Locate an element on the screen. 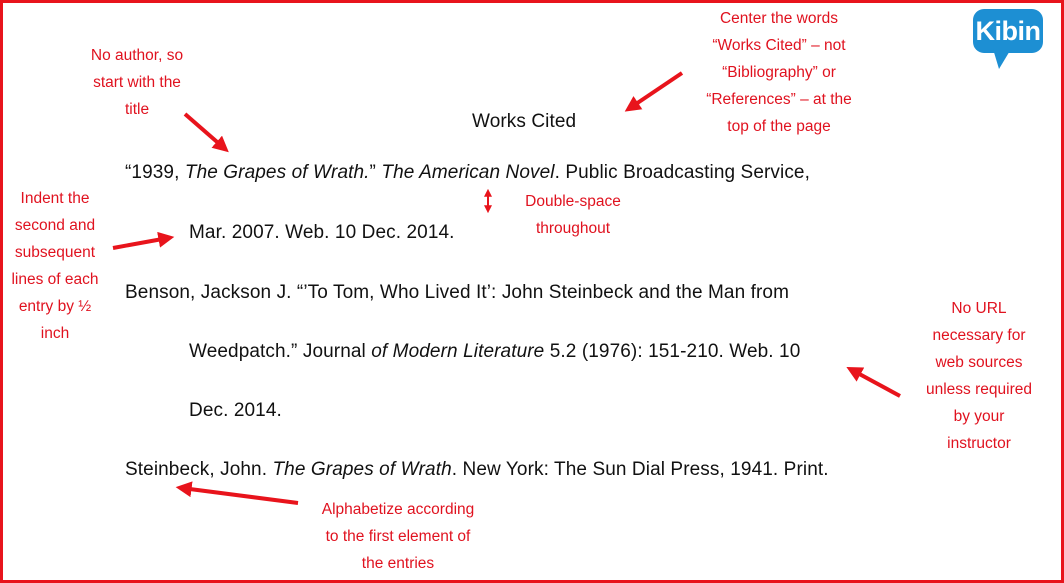 The image size is (1064, 583). annotation-line: the entries is located at coordinates (398, 563).